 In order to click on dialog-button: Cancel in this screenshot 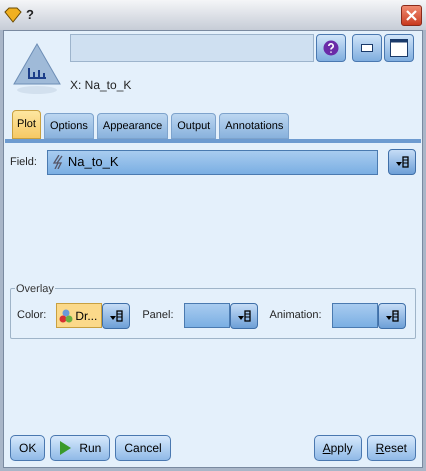, I will do `click(143, 448)`.